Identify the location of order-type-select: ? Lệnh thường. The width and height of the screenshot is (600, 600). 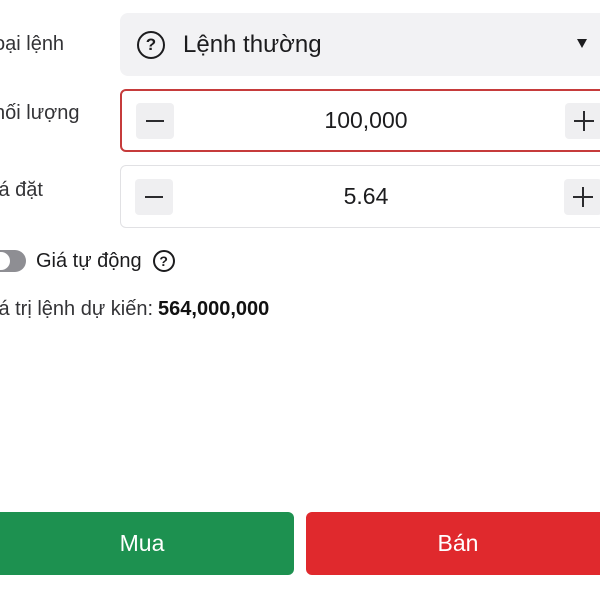
(360, 44).